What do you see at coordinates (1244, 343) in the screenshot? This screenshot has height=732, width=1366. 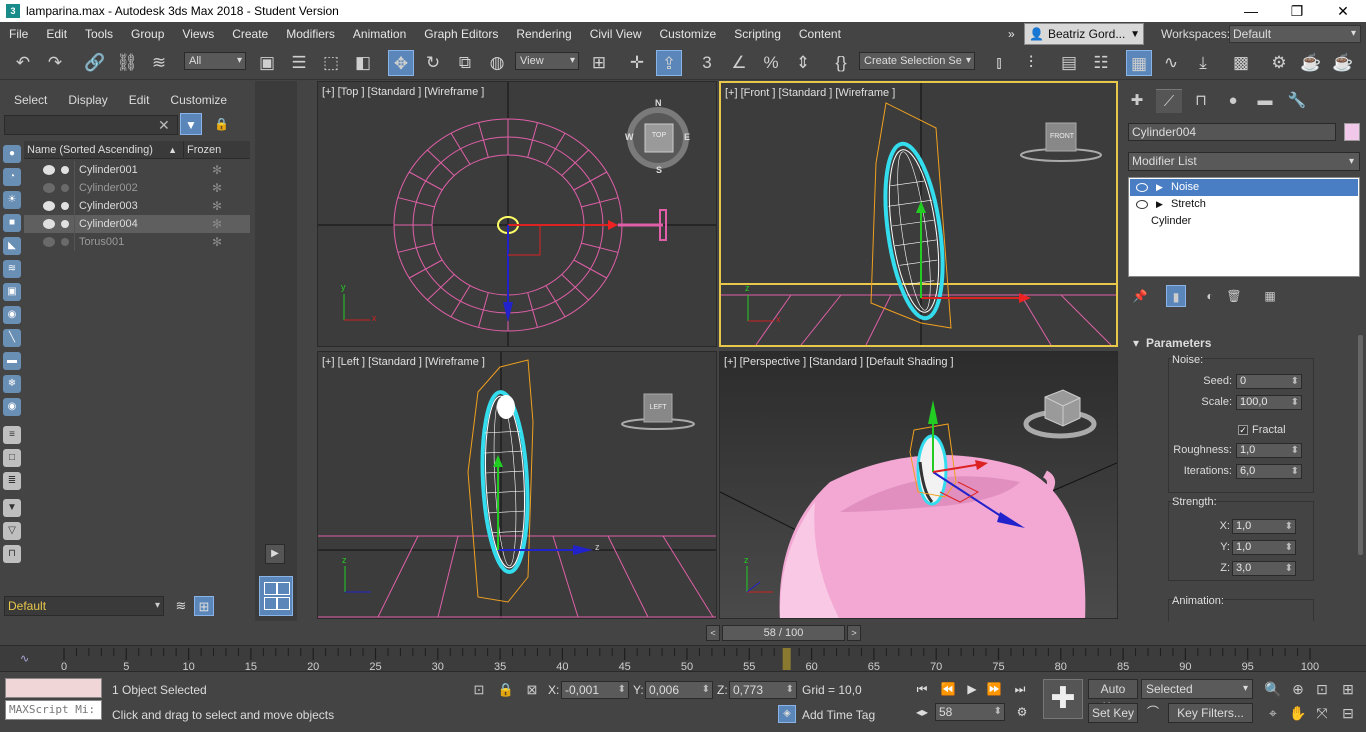 I see `parameters-rollout-title: Parameters` at bounding box center [1244, 343].